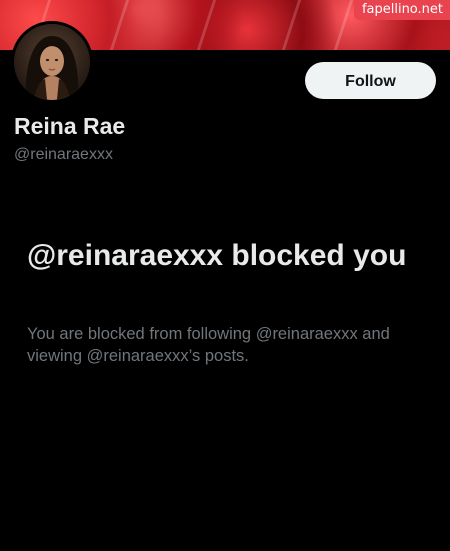 This screenshot has width=450, height=551. Describe the element at coordinates (217, 255) in the screenshot. I see `blocked-notice-title: @reinaraexxx blocked you` at that location.